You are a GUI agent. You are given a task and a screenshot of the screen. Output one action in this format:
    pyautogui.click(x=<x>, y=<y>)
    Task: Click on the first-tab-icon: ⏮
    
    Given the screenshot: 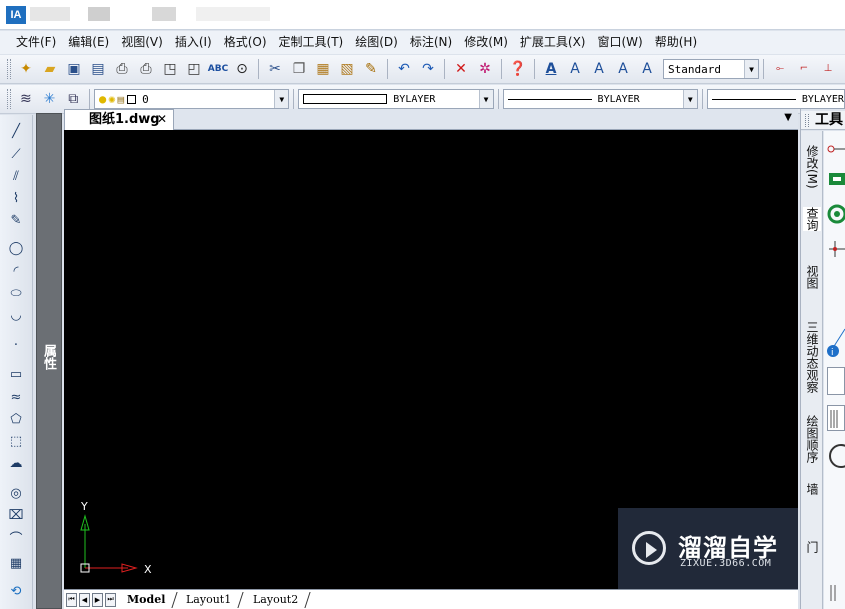 What is the action you would take?
    pyautogui.click(x=71, y=599)
    